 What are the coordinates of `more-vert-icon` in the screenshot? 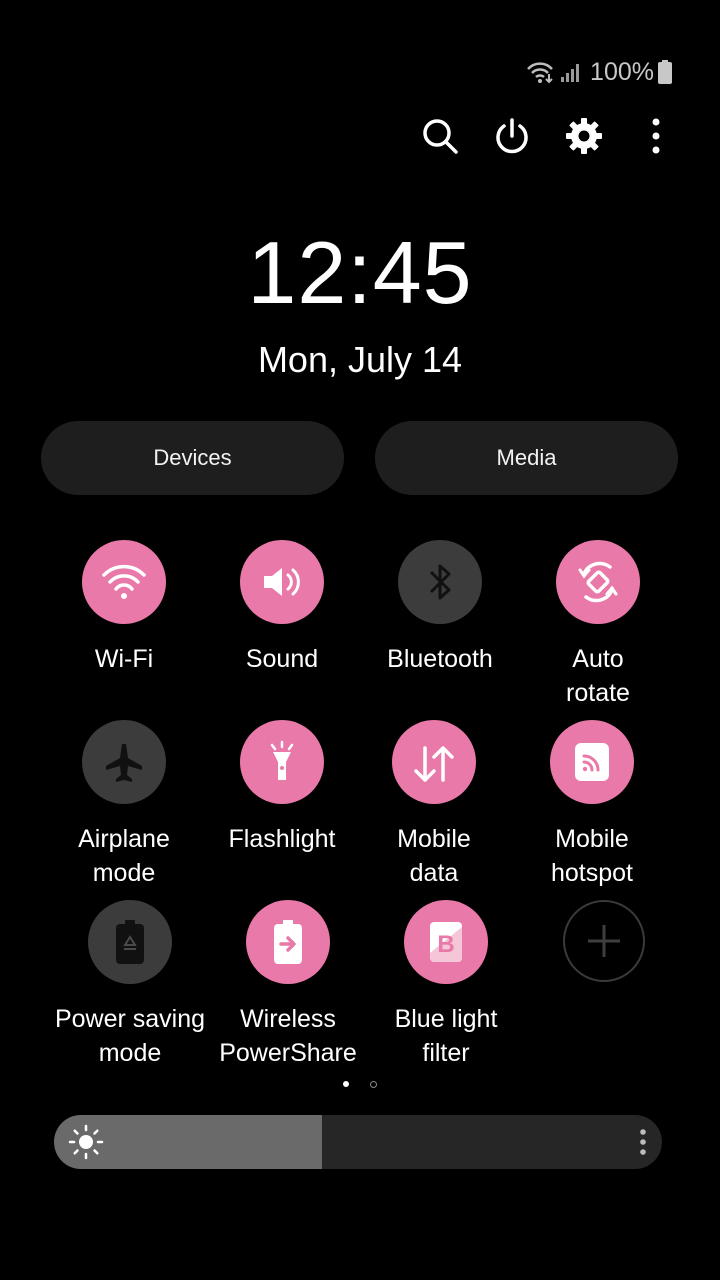 It's located at (656, 136).